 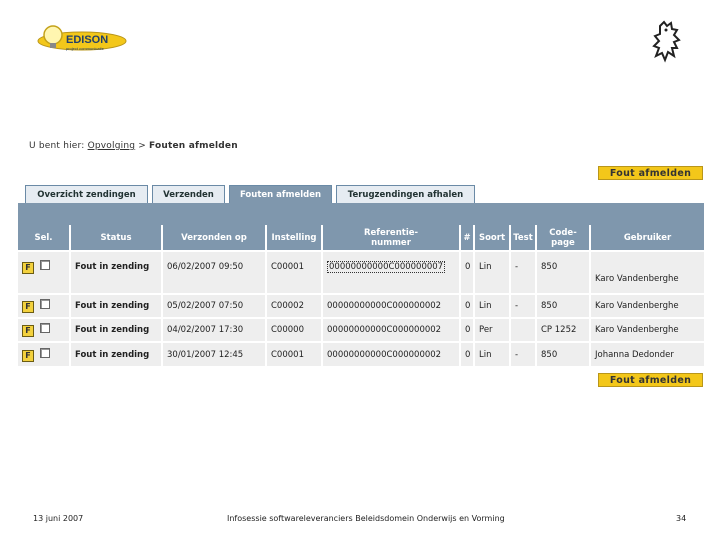 I want to click on sent-cell: 06/02/2007 09:50, so click(x=214, y=272).